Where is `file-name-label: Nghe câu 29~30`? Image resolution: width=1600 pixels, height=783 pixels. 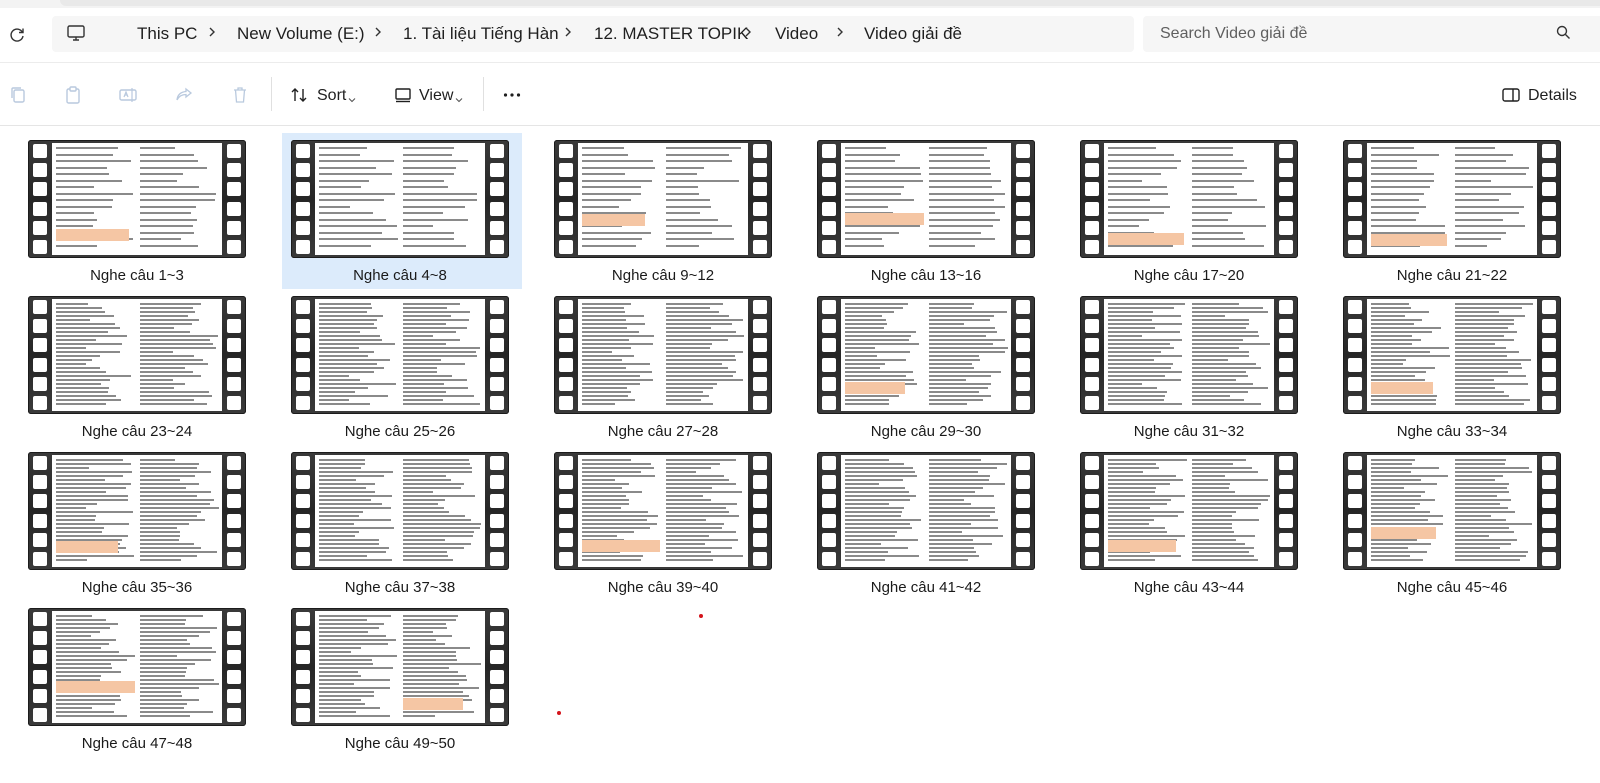
file-name-label: Nghe câu 29~30 is located at coordinates (926, 431).